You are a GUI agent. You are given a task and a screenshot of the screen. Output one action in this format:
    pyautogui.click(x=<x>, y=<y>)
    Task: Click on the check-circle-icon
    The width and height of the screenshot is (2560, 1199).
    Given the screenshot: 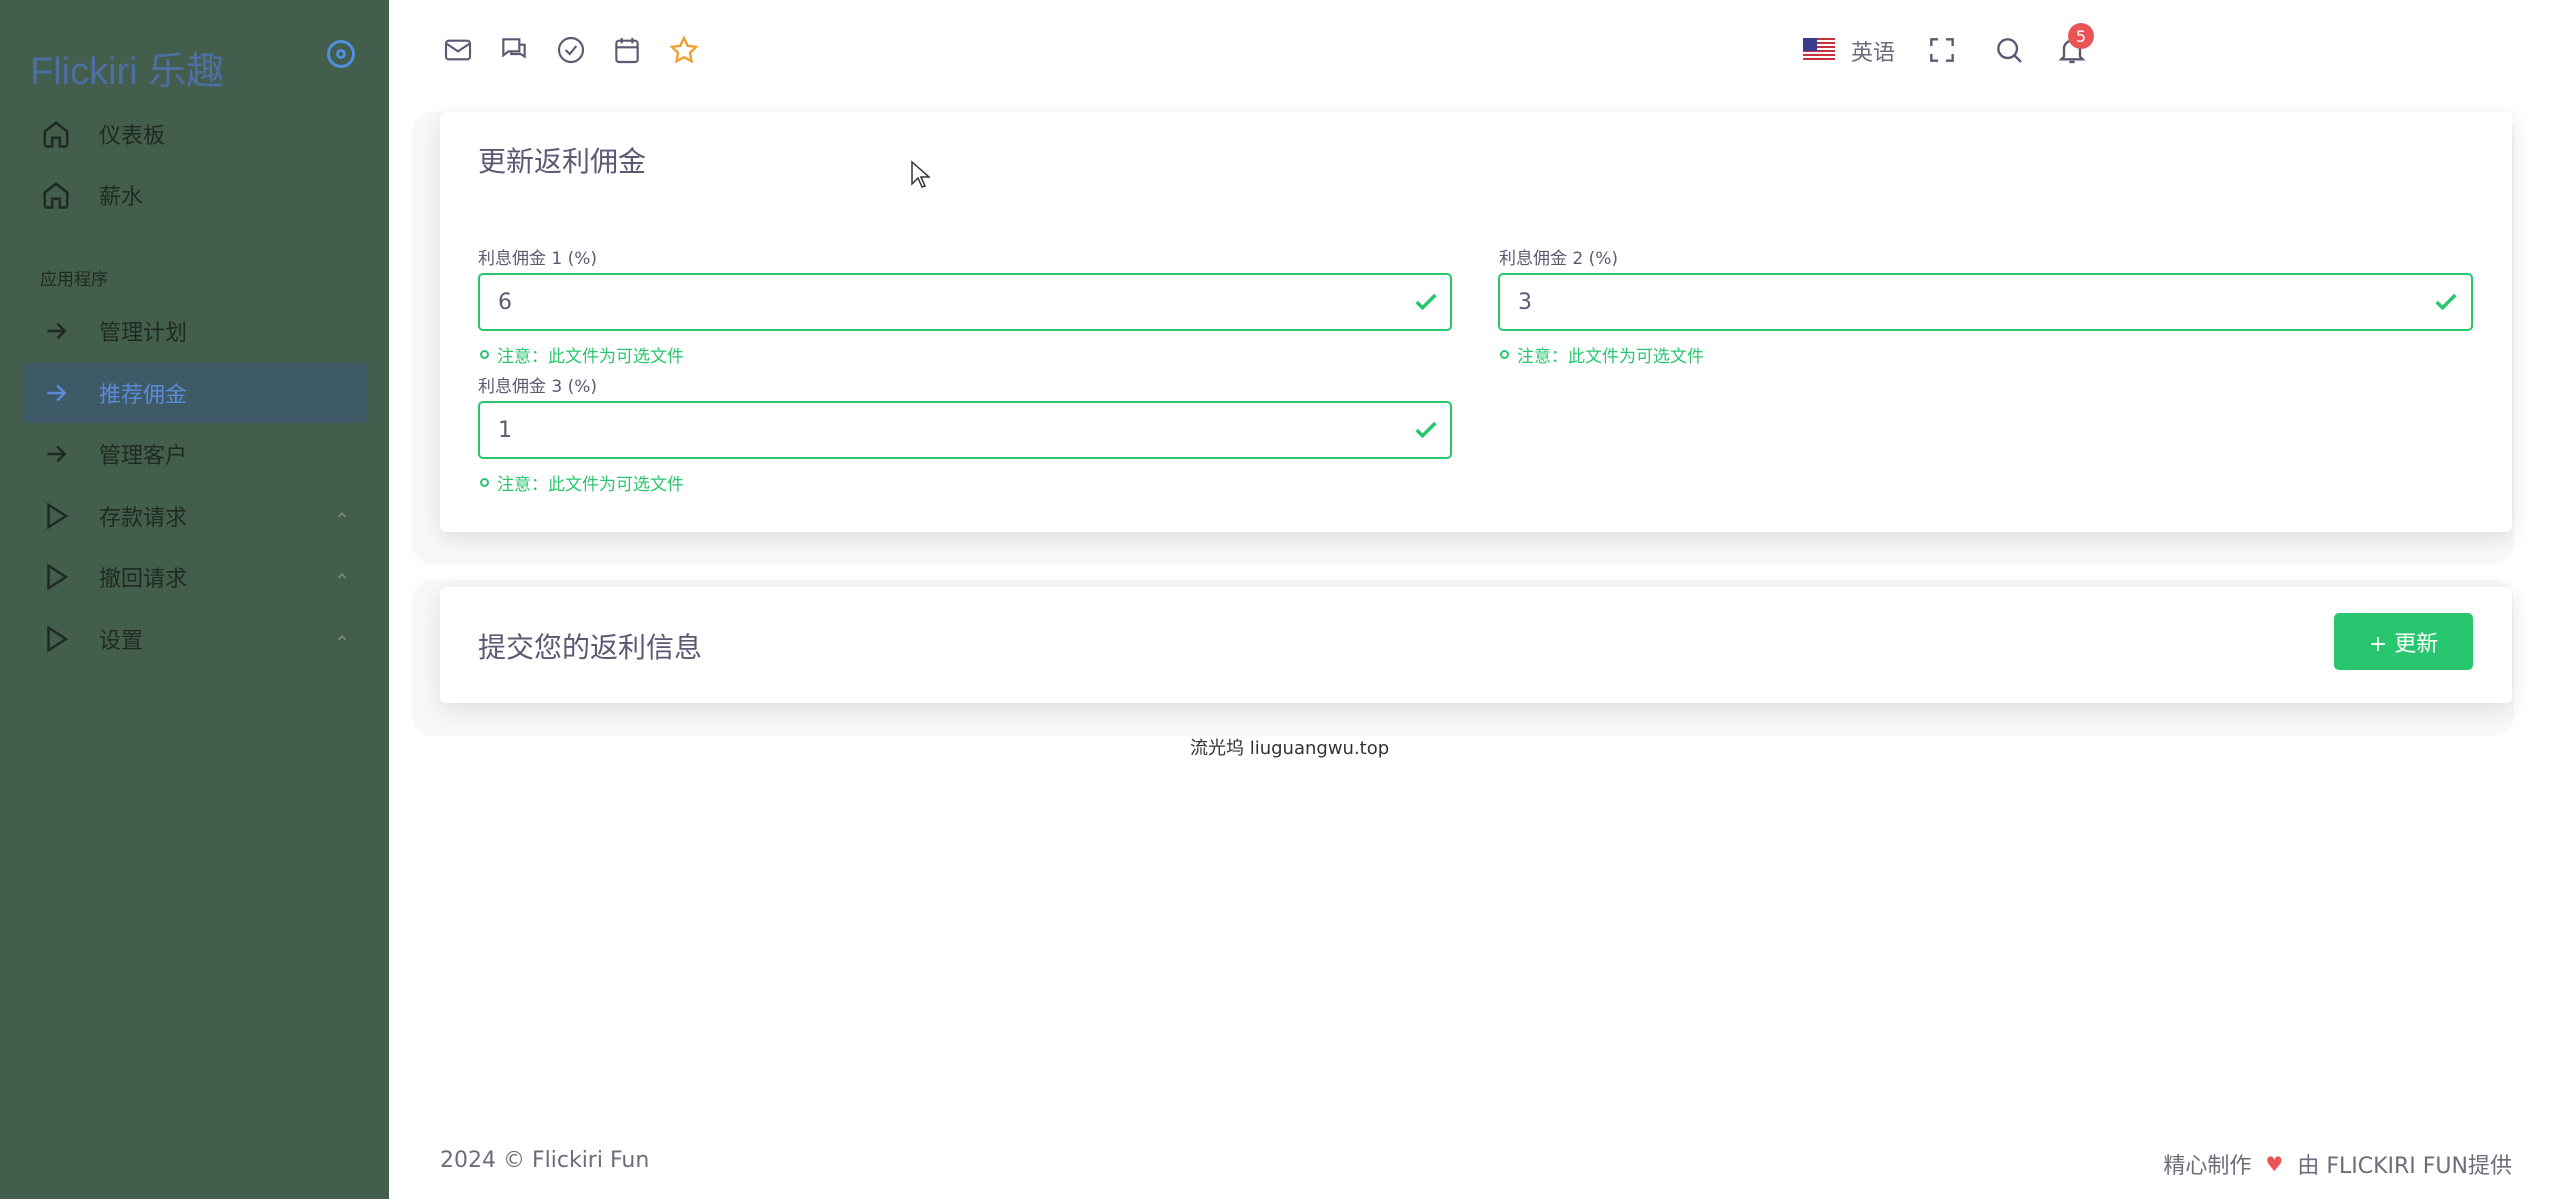 What is the action you would take?
    pyautogui.click(x=571, y=50)
    